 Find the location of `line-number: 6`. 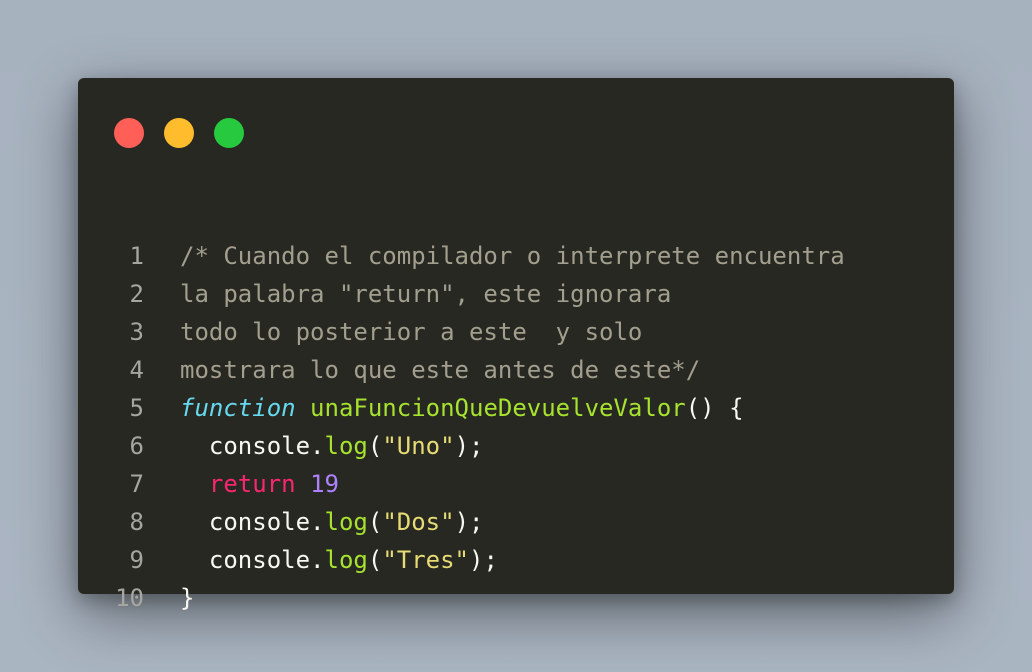

line-number: 6 is located at coordinates (136, 446).